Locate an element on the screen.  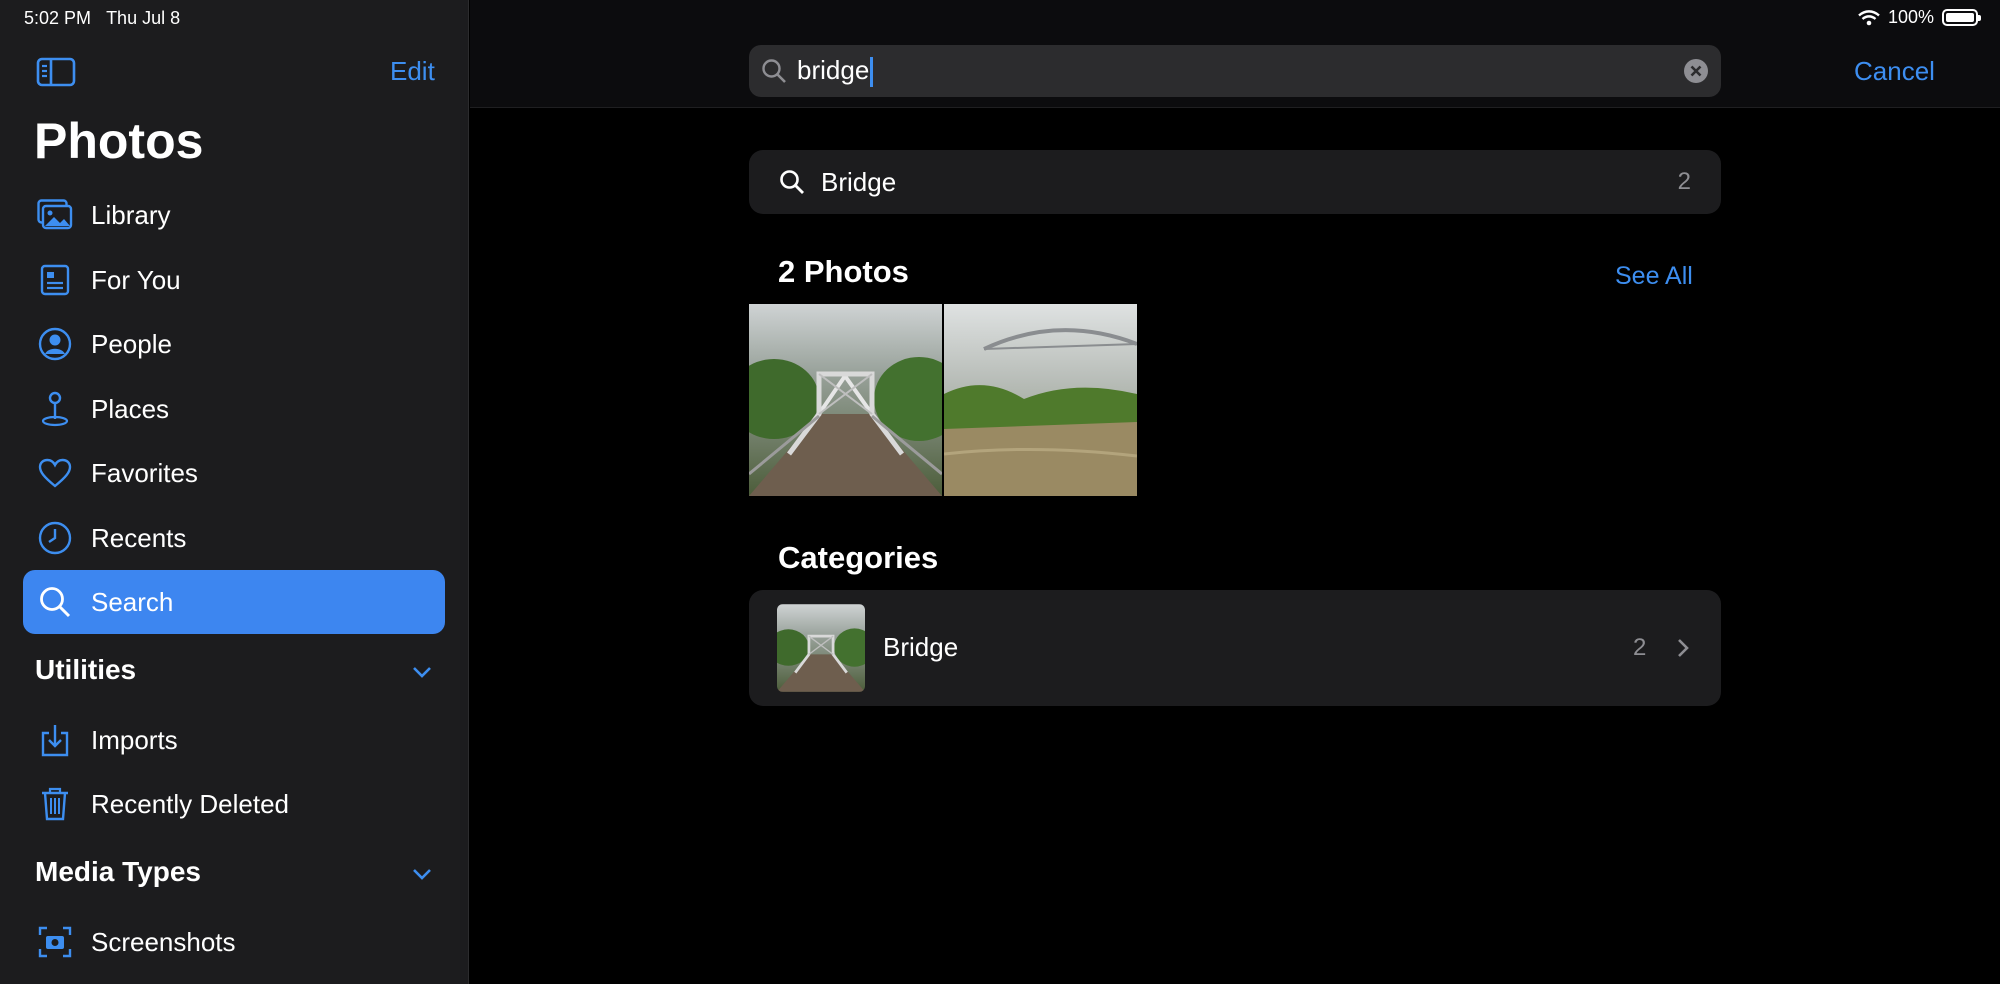
suggestion-label: Bridge is located at coordinates (859, 181).